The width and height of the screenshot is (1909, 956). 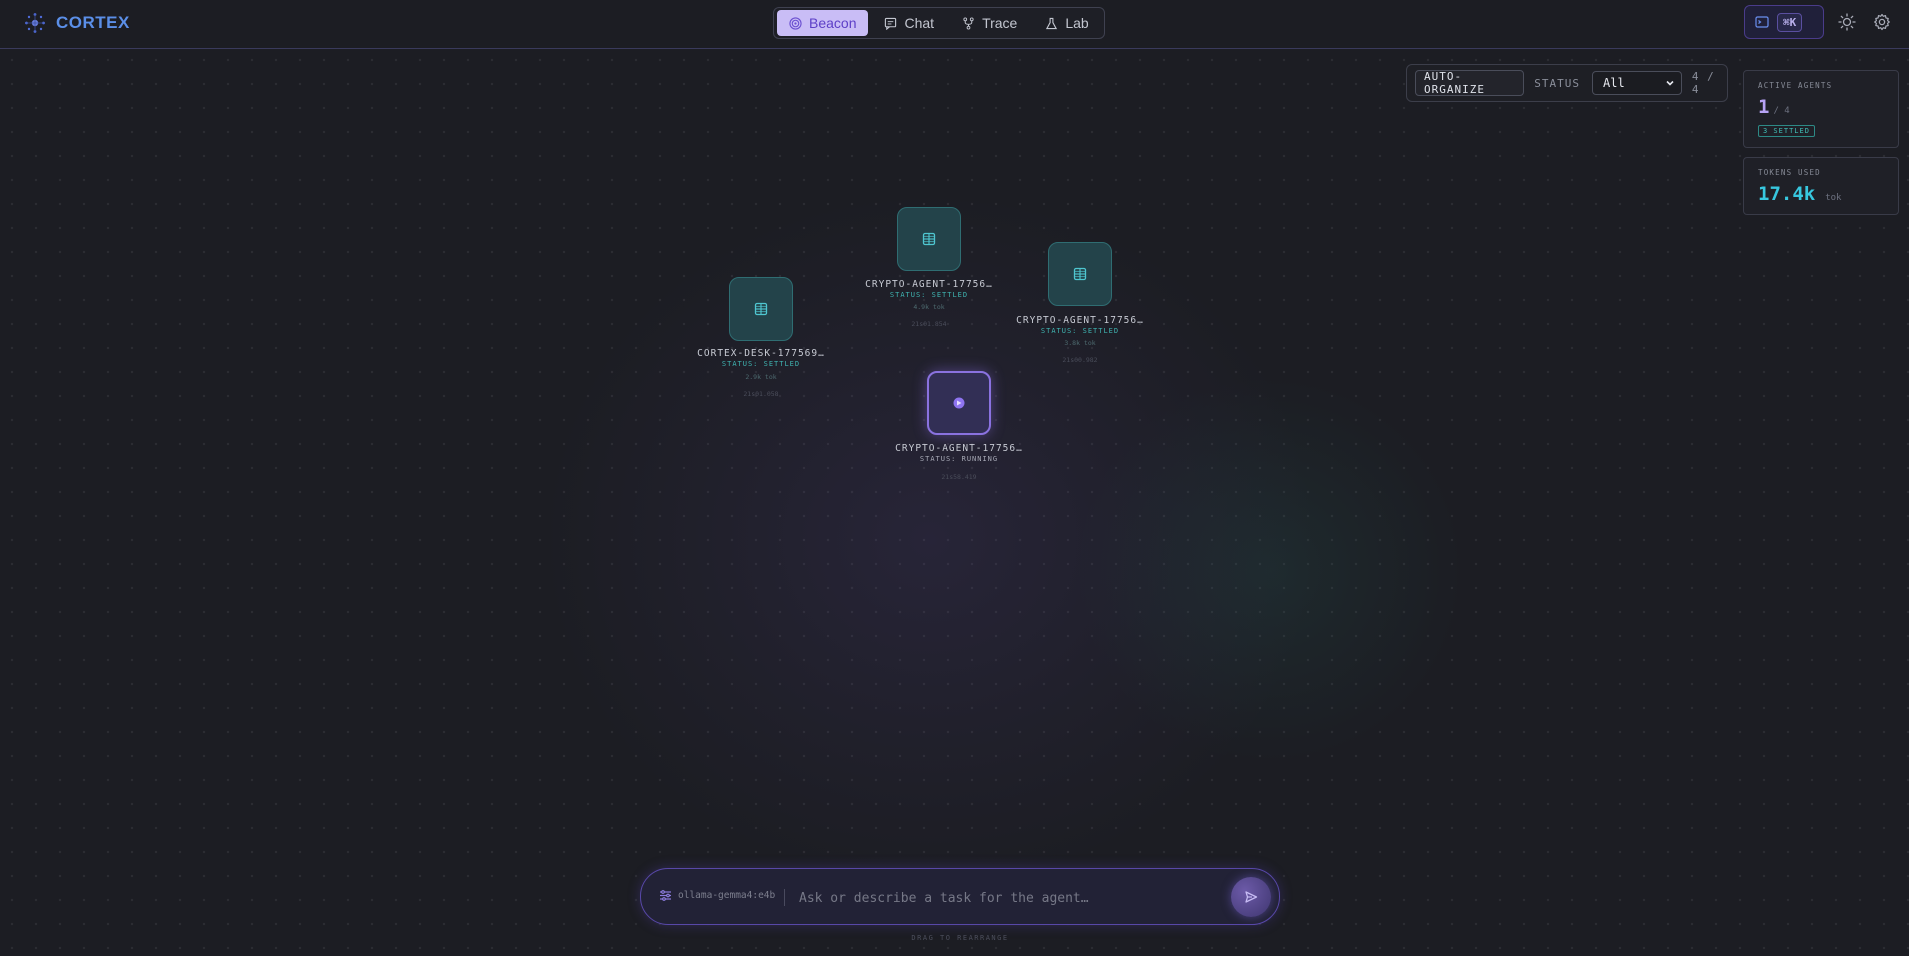 I want to click on agent-count: 4 / 4, so click(x=1703, y=83).